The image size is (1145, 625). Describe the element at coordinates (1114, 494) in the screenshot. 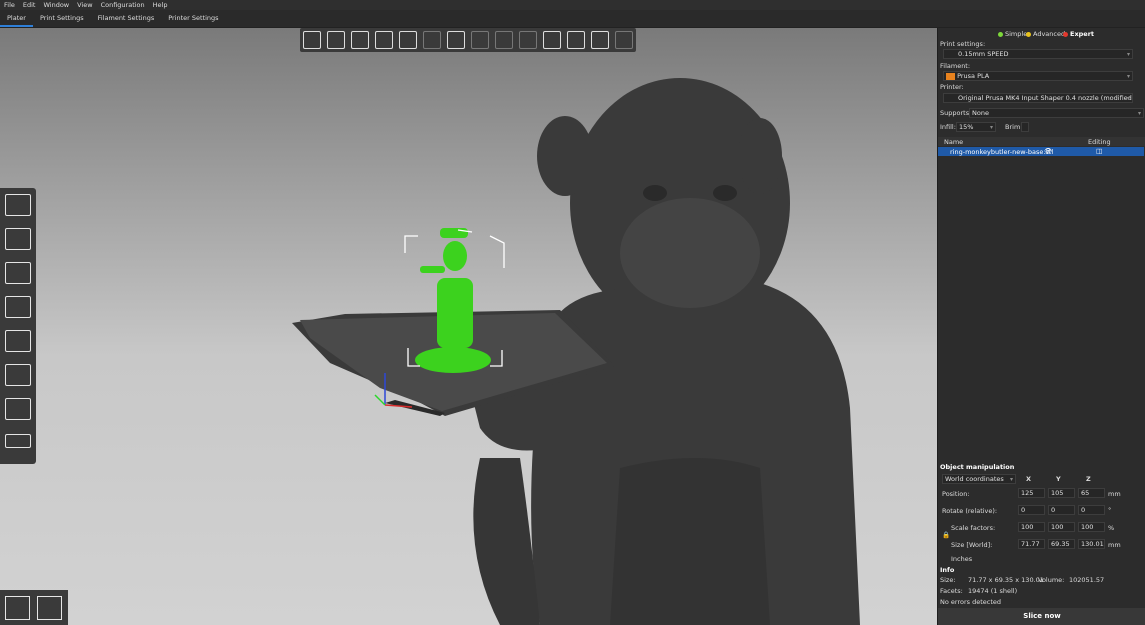

I see `position-unit: mm` at that location.